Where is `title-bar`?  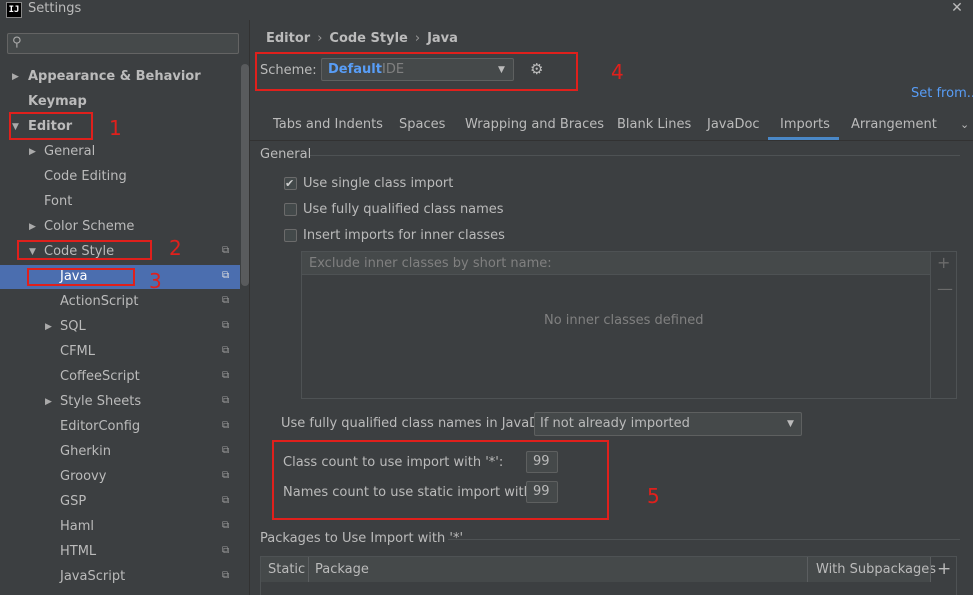
title-bar is located at coordinates (486, 10).